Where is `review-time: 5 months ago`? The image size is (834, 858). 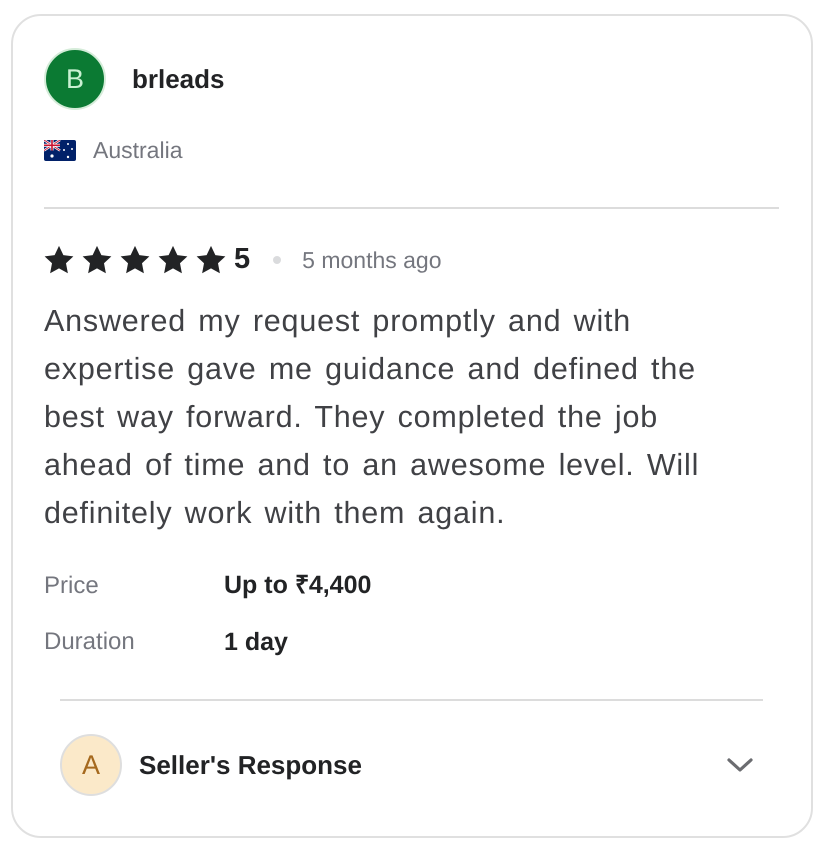 review-time: 5 months ago is located at coordinates (372, 260).